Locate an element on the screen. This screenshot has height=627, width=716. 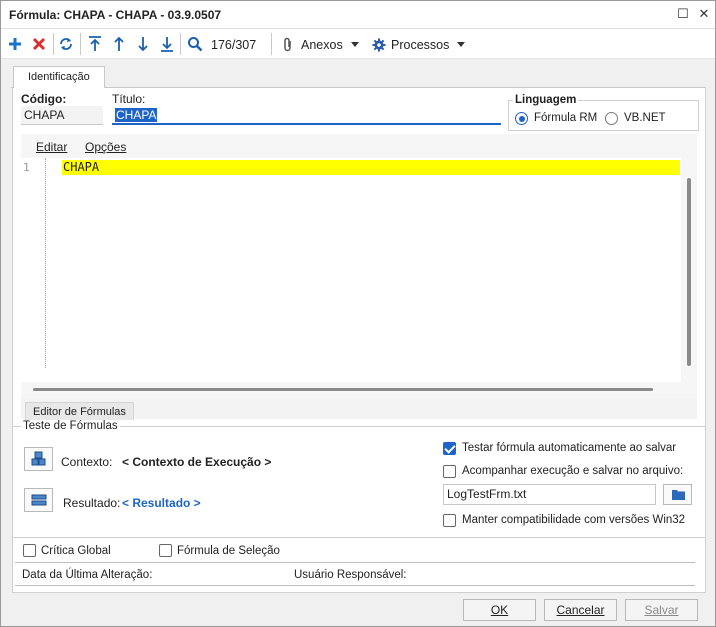
title-value: CHAPA is located at coordinates (136, 115).